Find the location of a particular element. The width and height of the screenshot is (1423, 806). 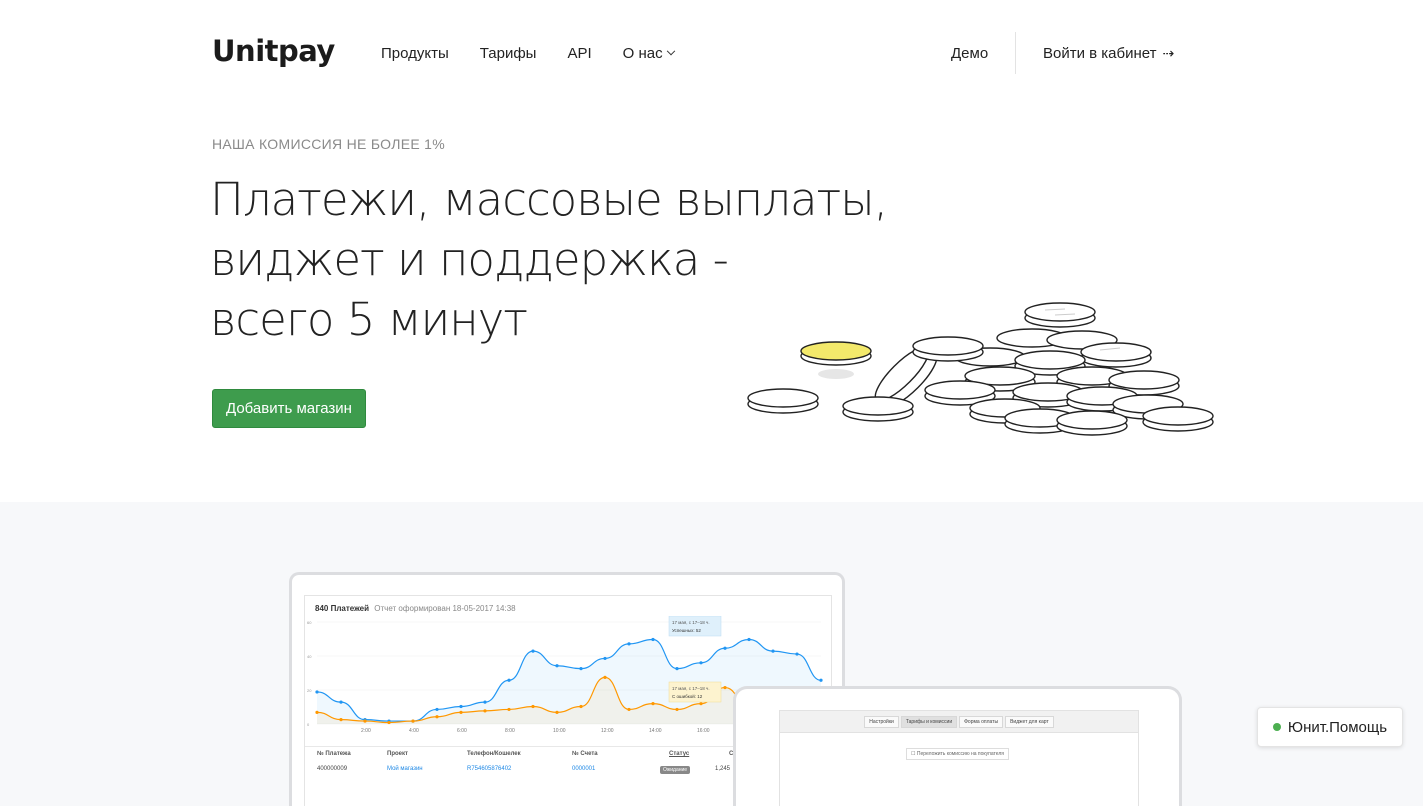

tab-card-widget: Виджет для карт is located at coordinates (1029, 721).